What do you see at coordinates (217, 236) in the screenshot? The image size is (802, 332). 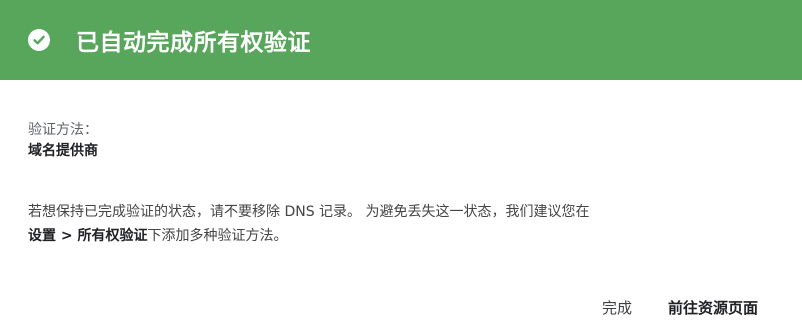 I see `info-text-part2: 下添加多种验证方法。` at bounding box center [217, 236].